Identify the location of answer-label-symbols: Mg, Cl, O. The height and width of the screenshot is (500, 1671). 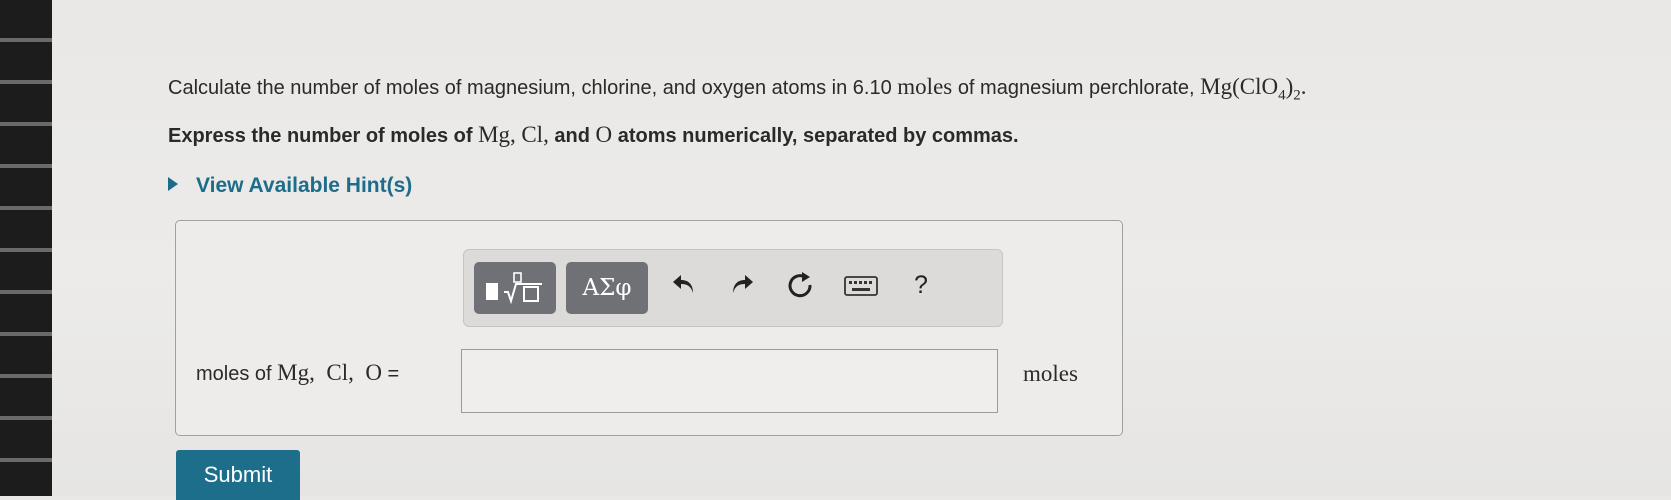
(329, 372).